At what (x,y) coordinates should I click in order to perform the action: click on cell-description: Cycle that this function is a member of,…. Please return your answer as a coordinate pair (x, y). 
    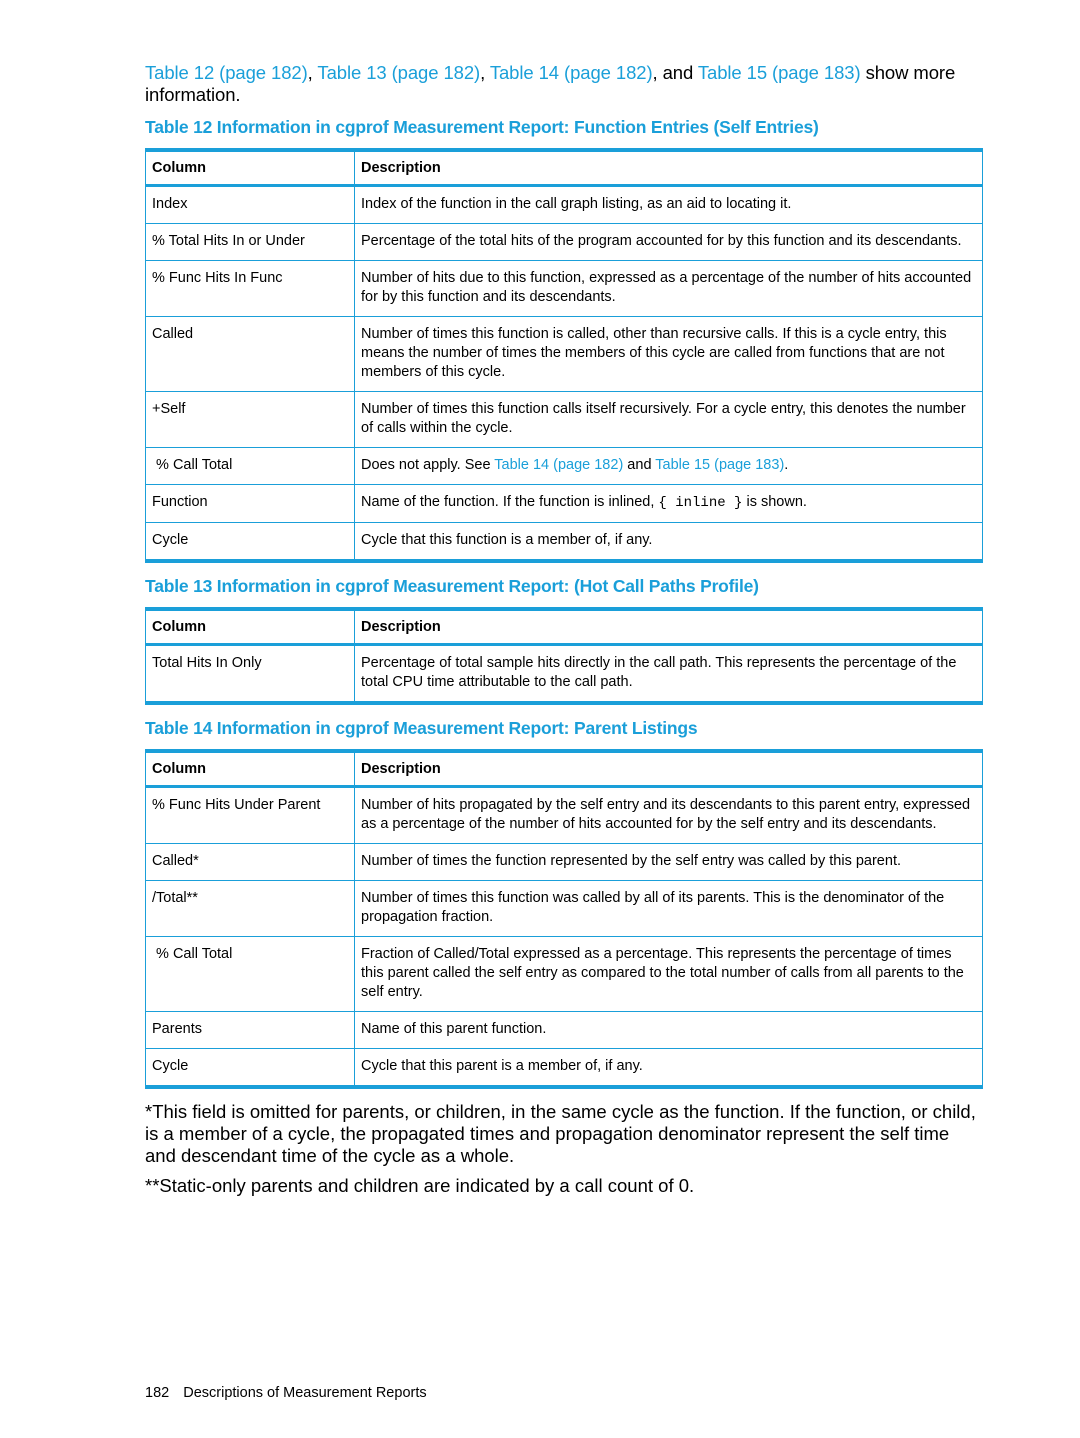
    Looking at the image, I should click on (668, 542).